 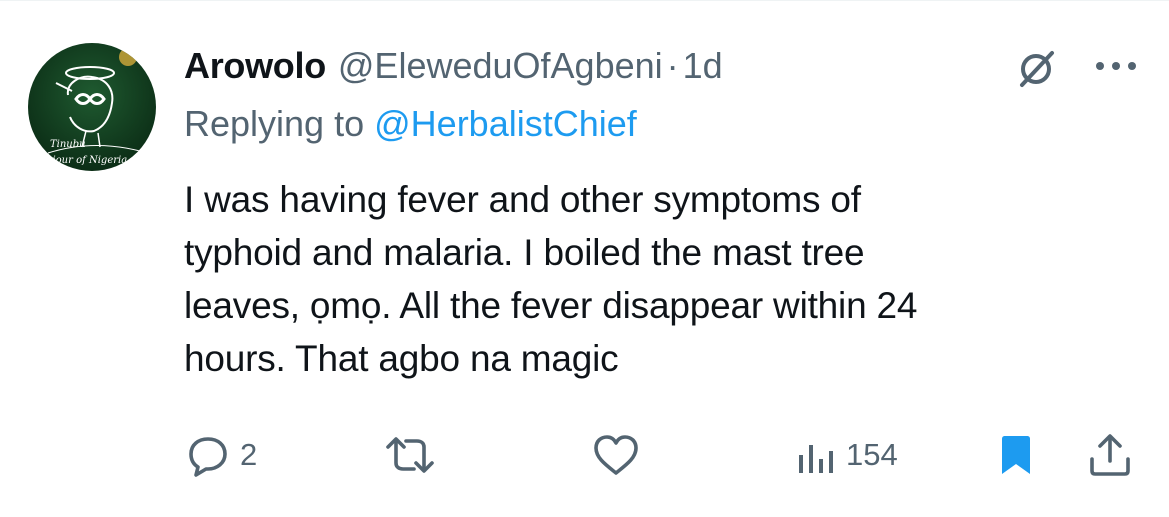 I want to click on views-count: 154, so click(x=872, y=454).